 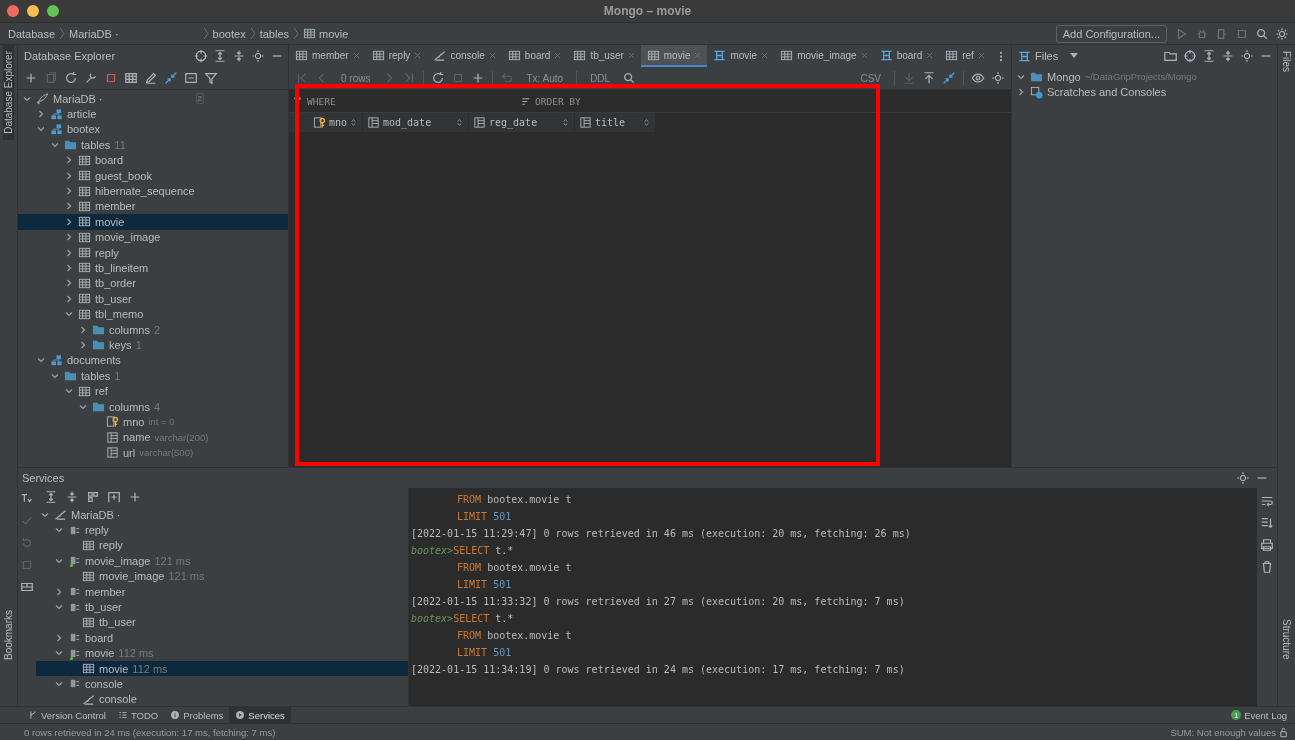 What do you see at coordinates (600, 78) in the screenshot?
I see `ddl-button: DDL` at bounding box center [600, 78].